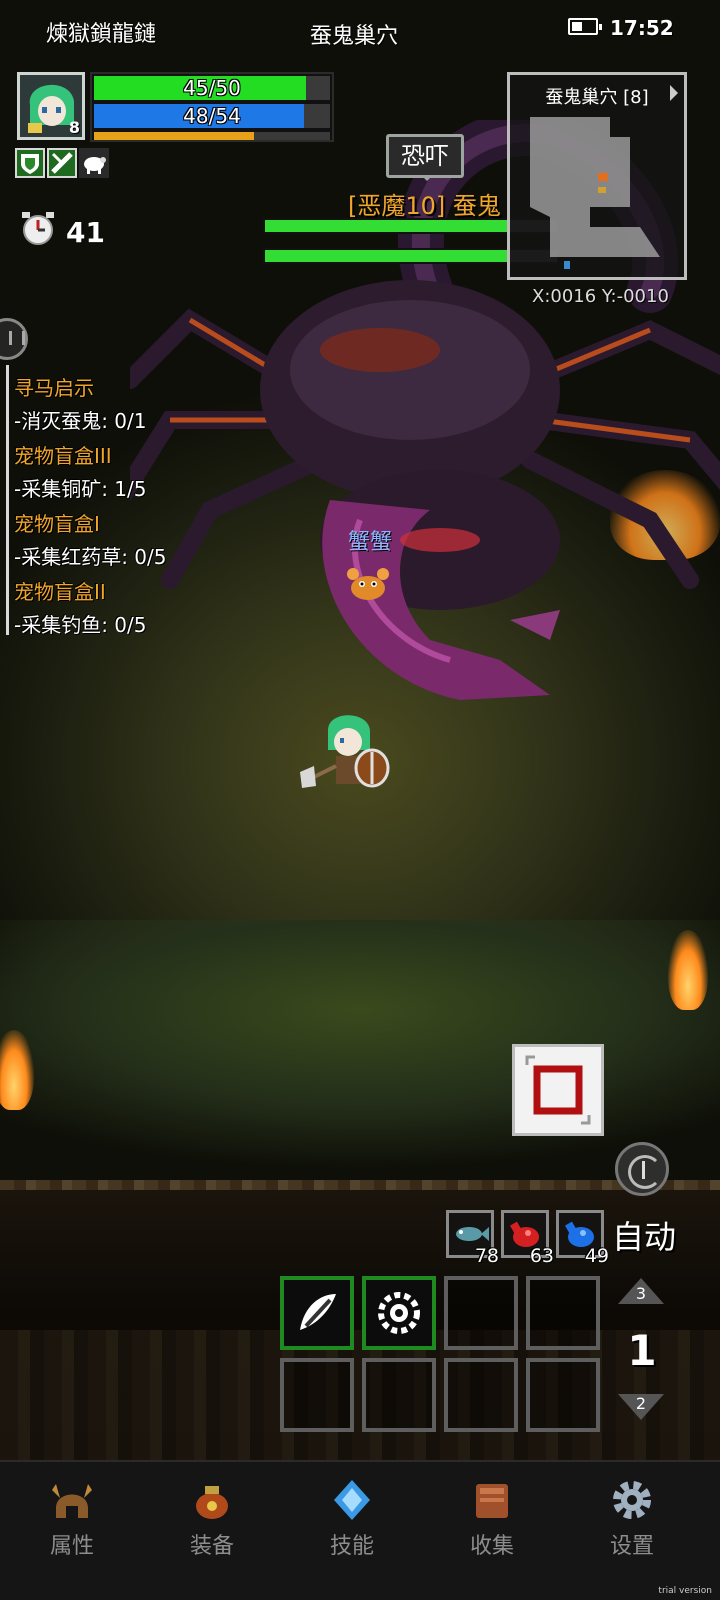 The image size is (720, 1600). I want to click on nav-label: 装备, so click(211, 1546).